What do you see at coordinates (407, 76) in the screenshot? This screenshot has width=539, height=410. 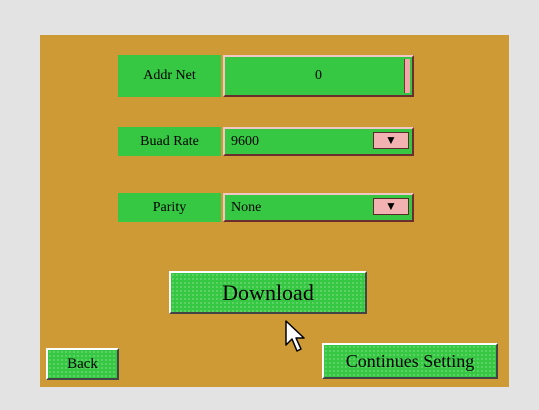 I see `addr-net-scrollbar` at bounding box center [407, 76].